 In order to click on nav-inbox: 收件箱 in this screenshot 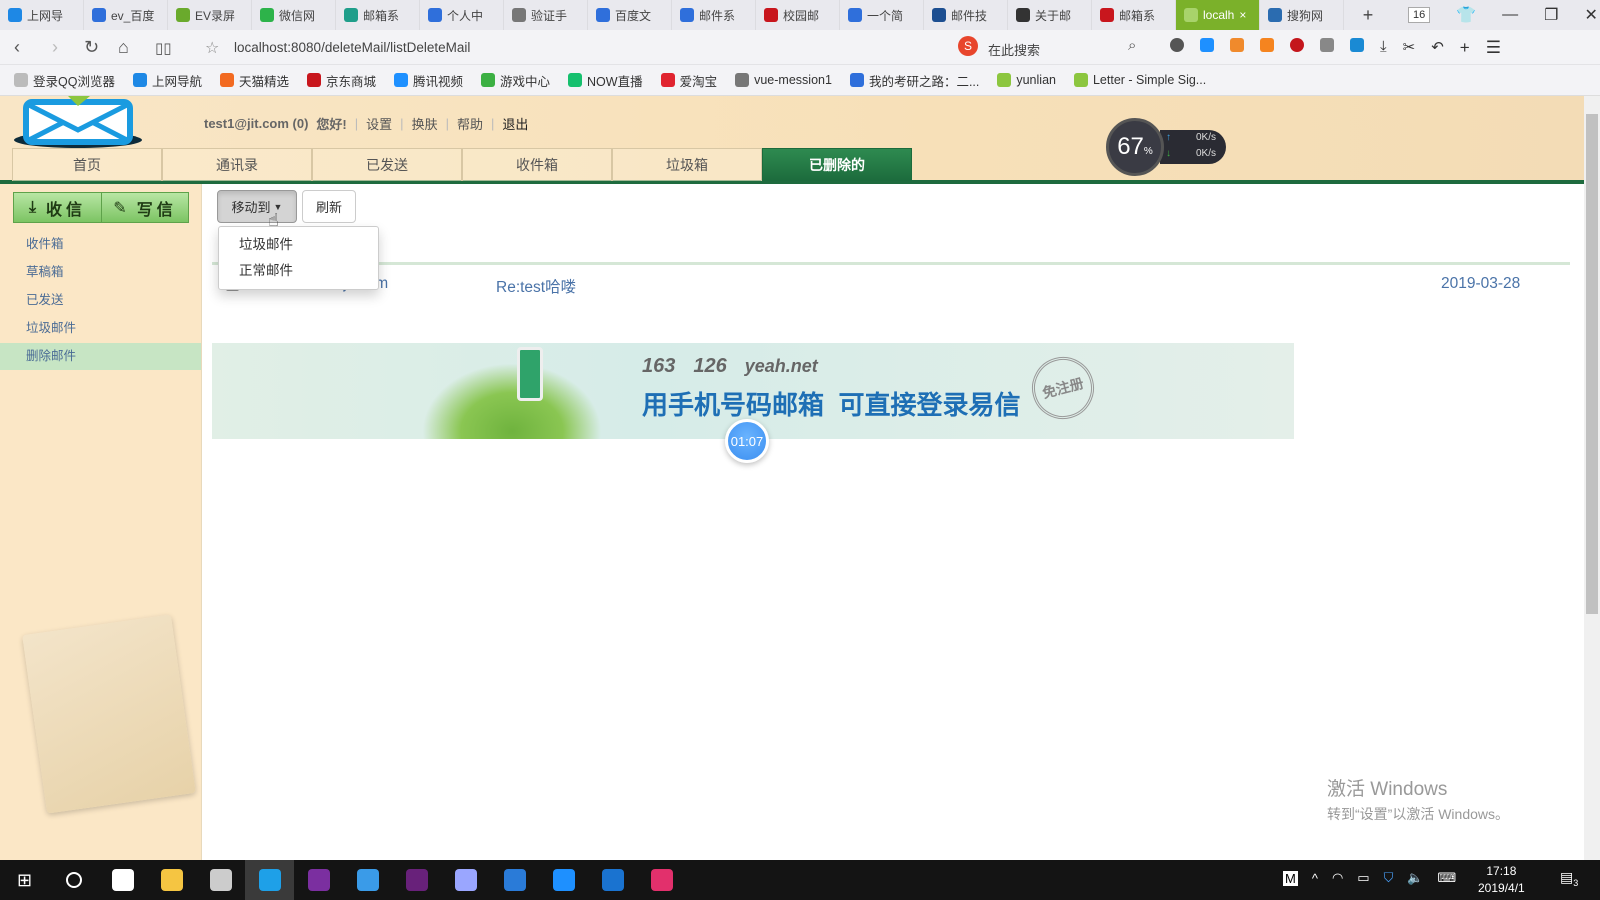, I will do `click(537, 164)`.